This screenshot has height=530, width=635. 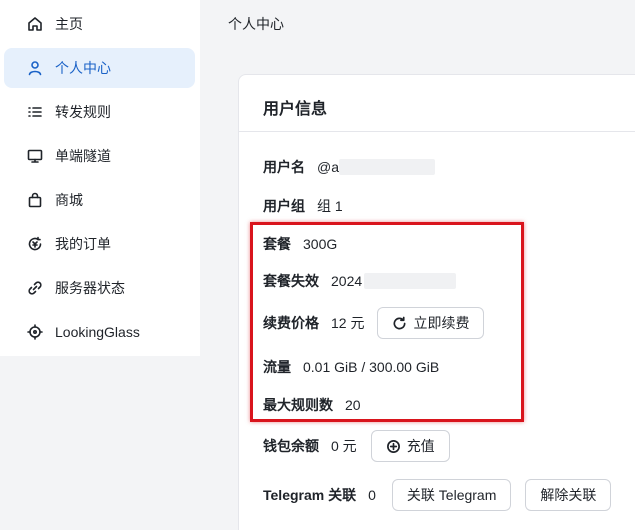 What do you see at coordinates (69, 200) in the screenshot?
I see `sidebar-item-label: 商城` at bounding box center [69, 200].